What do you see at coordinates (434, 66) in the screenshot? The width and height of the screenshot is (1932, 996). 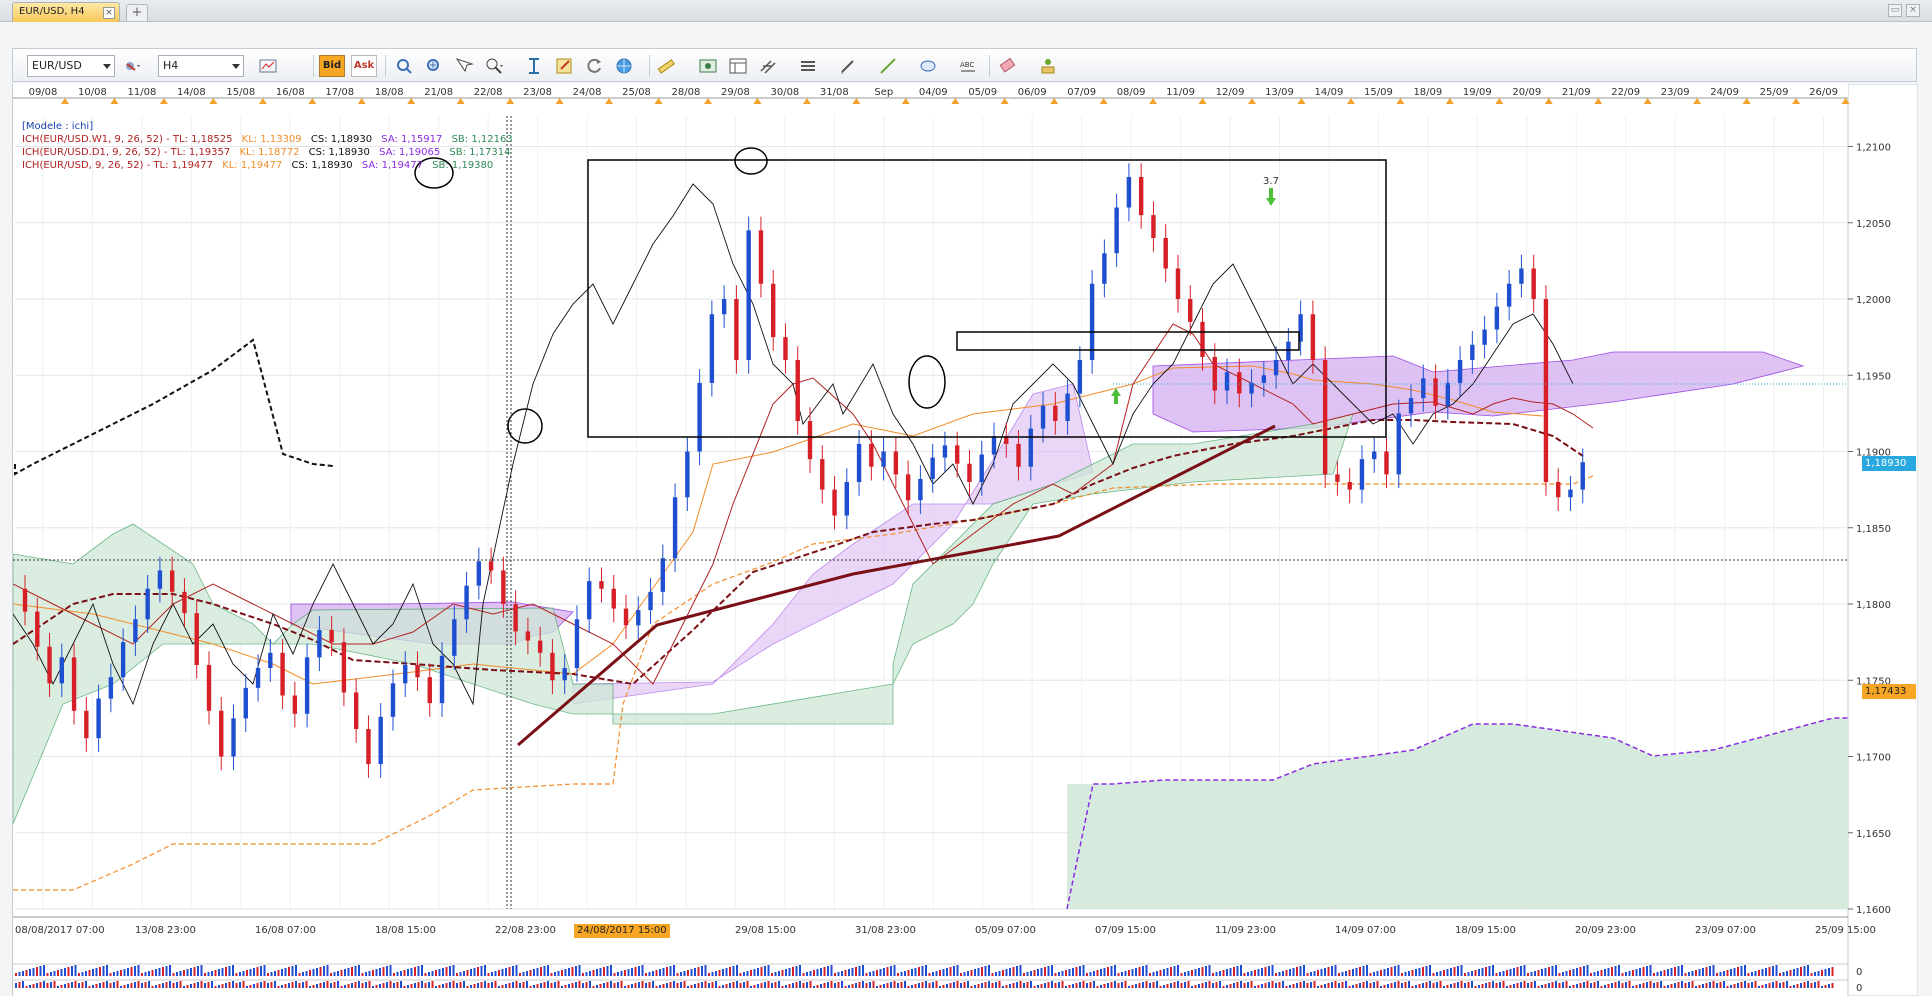 I see `zoom-in-icon` at bounding box center [434, 66].